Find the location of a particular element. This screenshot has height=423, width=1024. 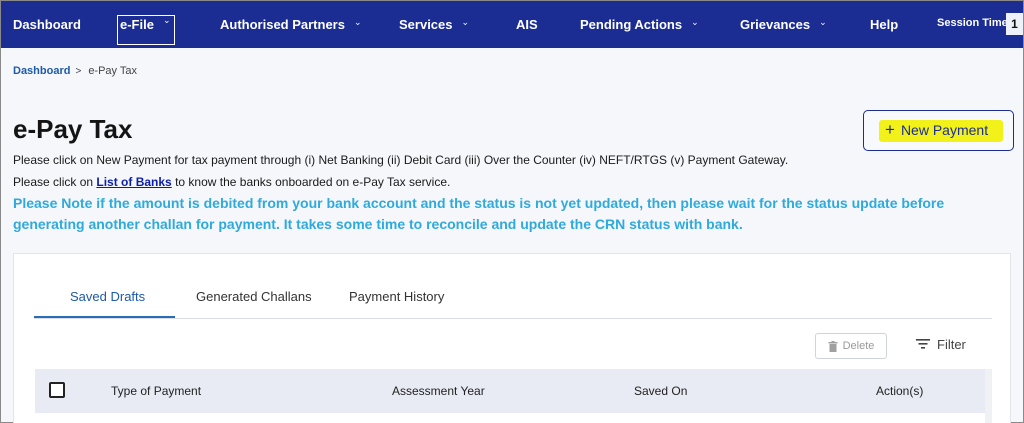

breadcrumb: Dashboard > e-Pay Tax is located at coordinates (75, 71).